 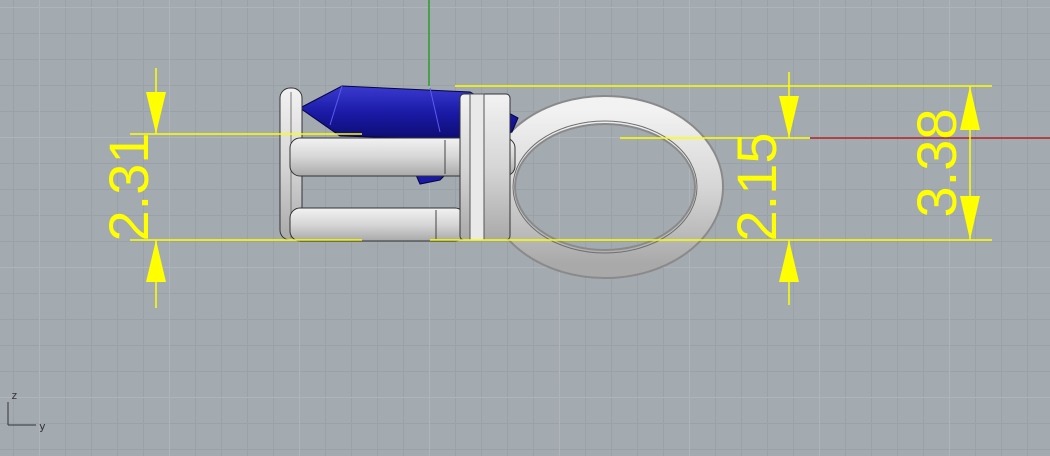 I want to click on dimension-overall-height: 3.38, so click(x=942, y=163).